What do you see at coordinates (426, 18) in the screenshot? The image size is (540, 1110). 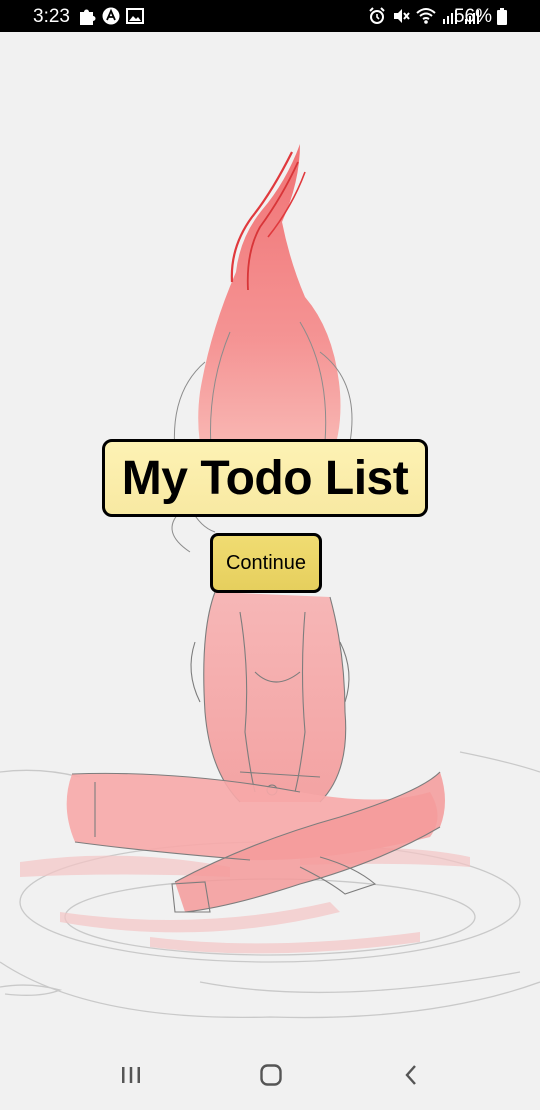 I see `wifi-icon` at bounding box center [426, 18].